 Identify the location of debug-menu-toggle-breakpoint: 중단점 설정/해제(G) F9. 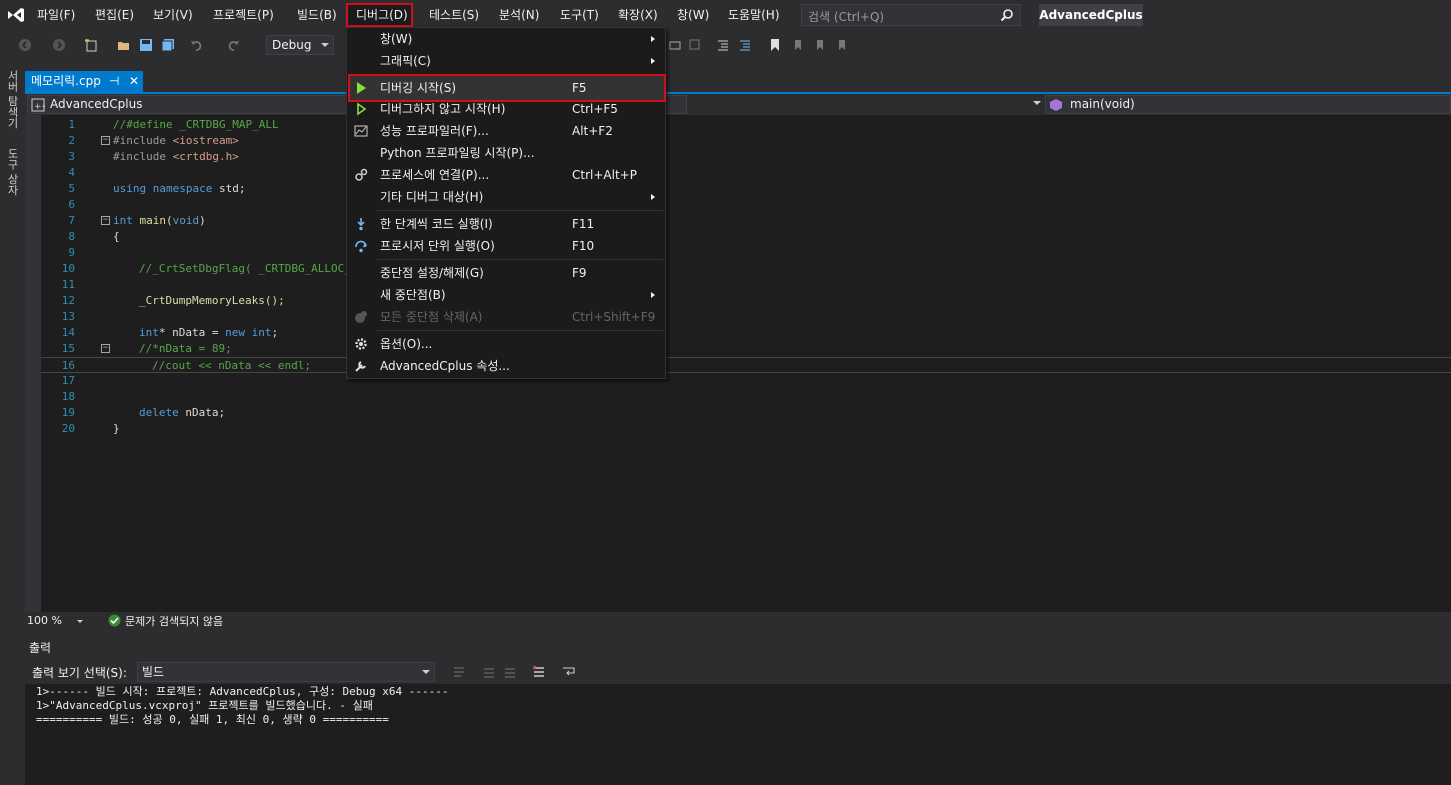
(506, 273).